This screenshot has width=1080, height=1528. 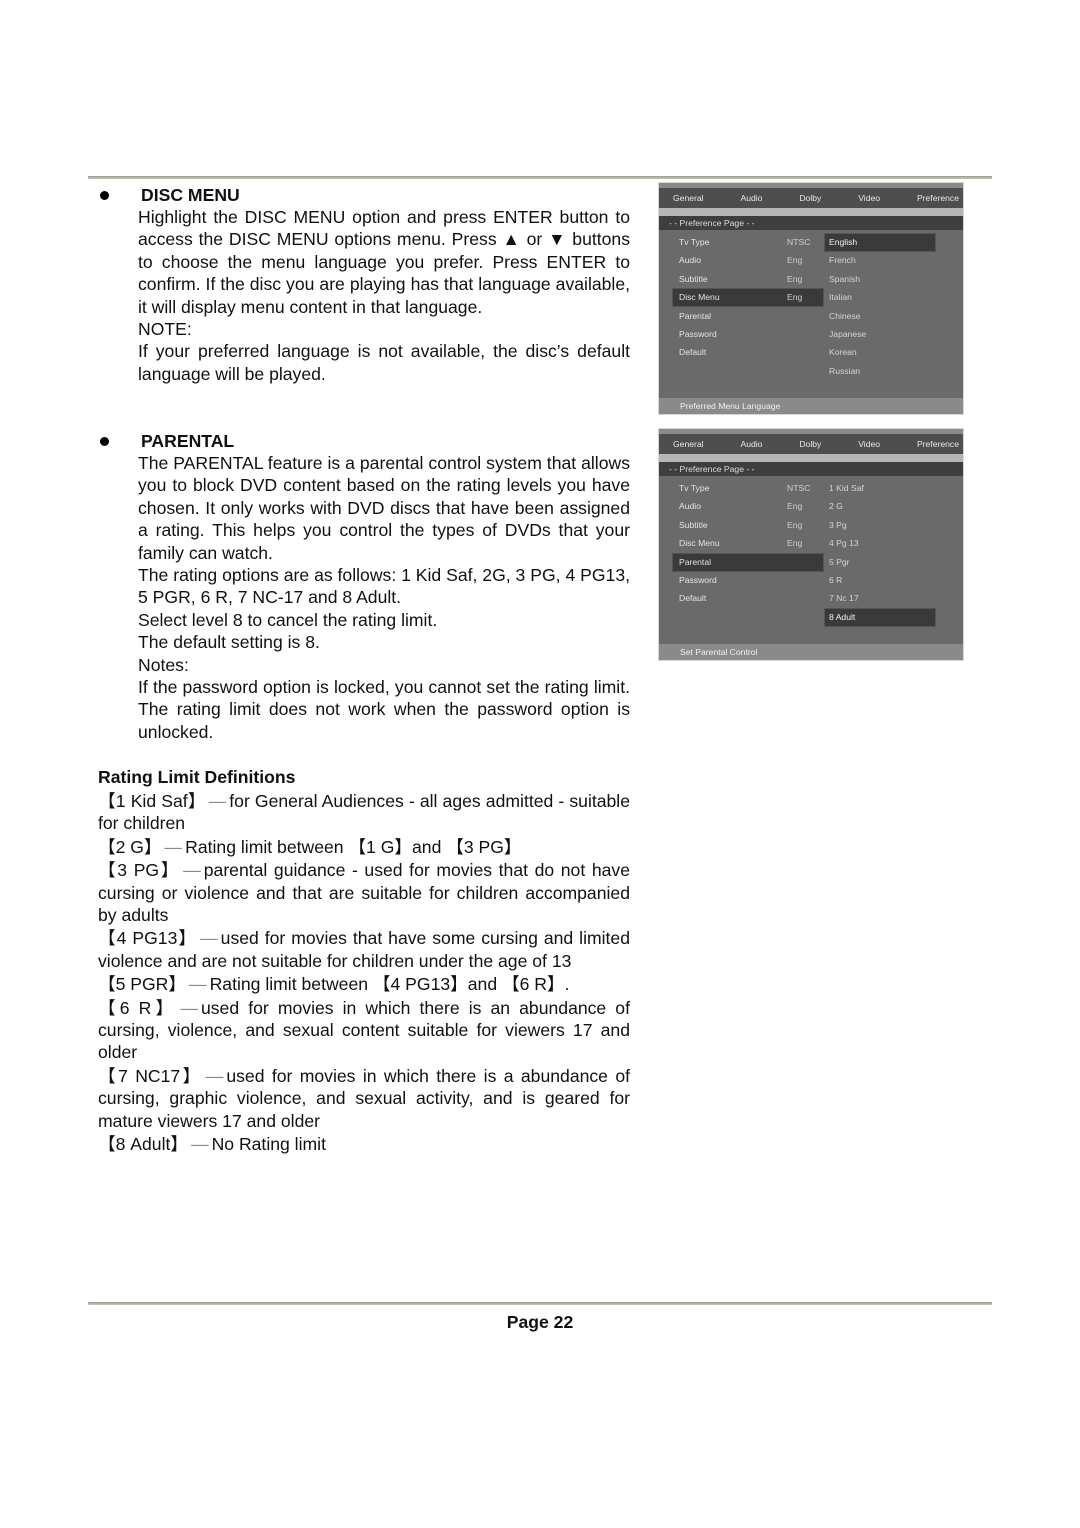 I want to click on disc-menu-title: DISC MENU, so click(x=190, y=195).